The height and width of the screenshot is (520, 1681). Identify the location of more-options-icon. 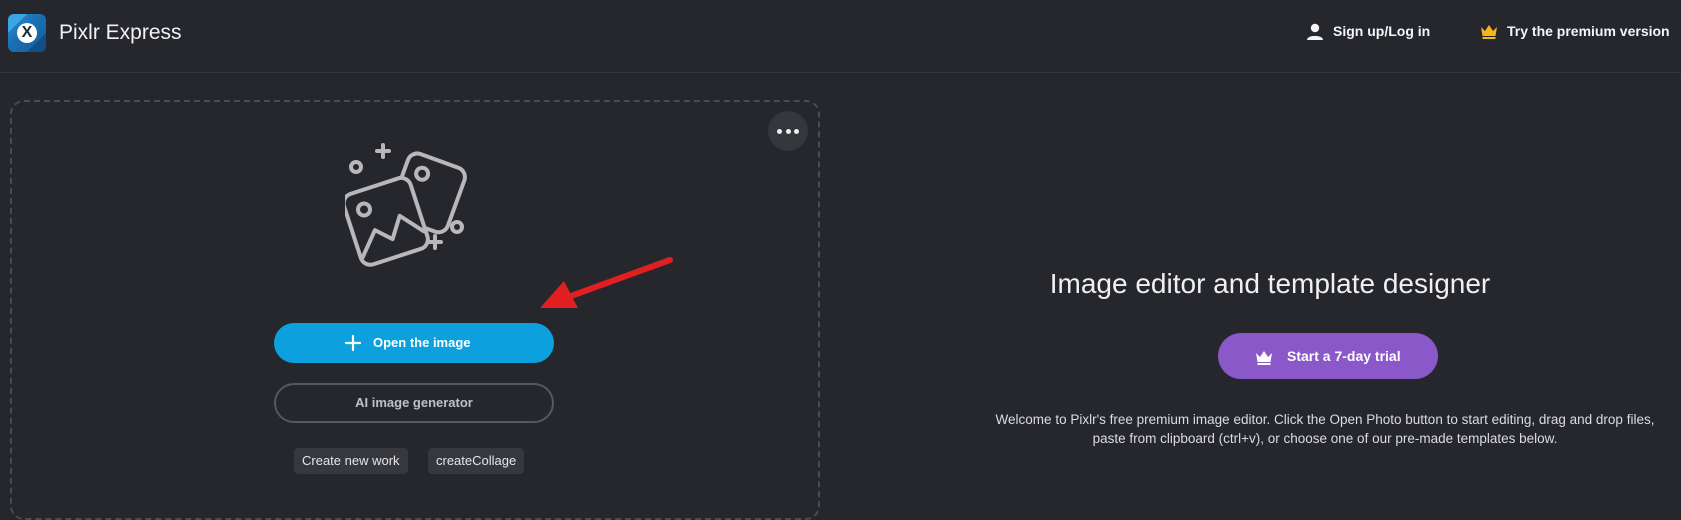
(788, 131).